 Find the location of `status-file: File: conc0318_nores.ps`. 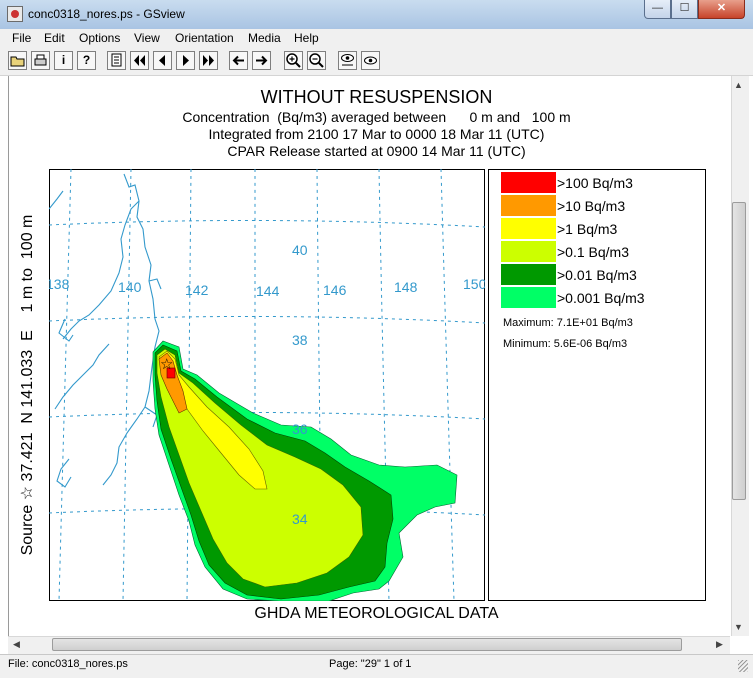

status-file: File: conc0318_nores.ps is located at coordinates (68, 664).